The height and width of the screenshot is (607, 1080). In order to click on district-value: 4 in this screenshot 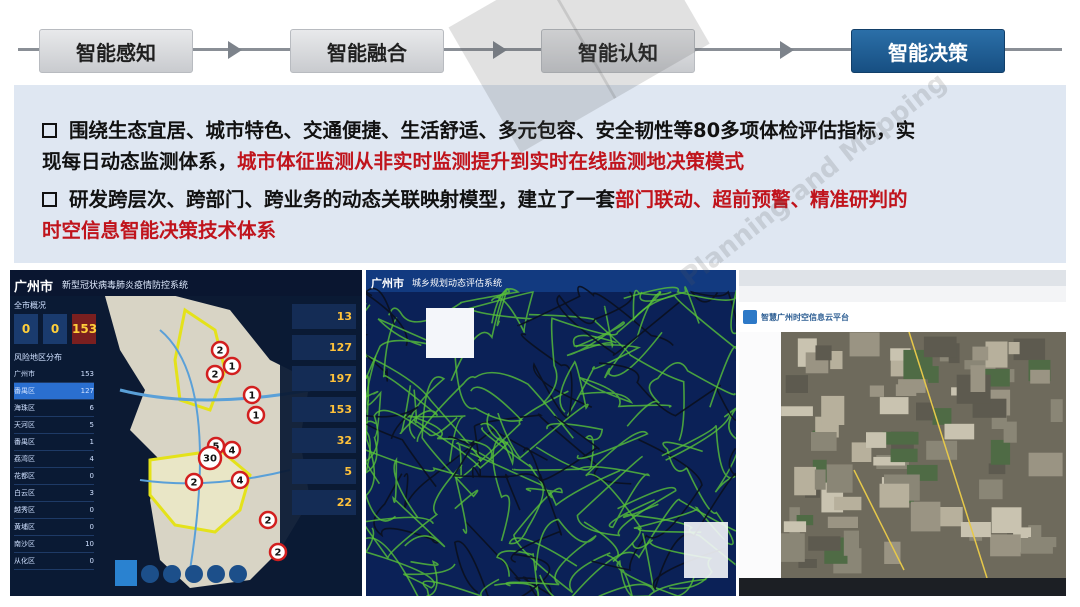, I will do `click(91, 459)`.